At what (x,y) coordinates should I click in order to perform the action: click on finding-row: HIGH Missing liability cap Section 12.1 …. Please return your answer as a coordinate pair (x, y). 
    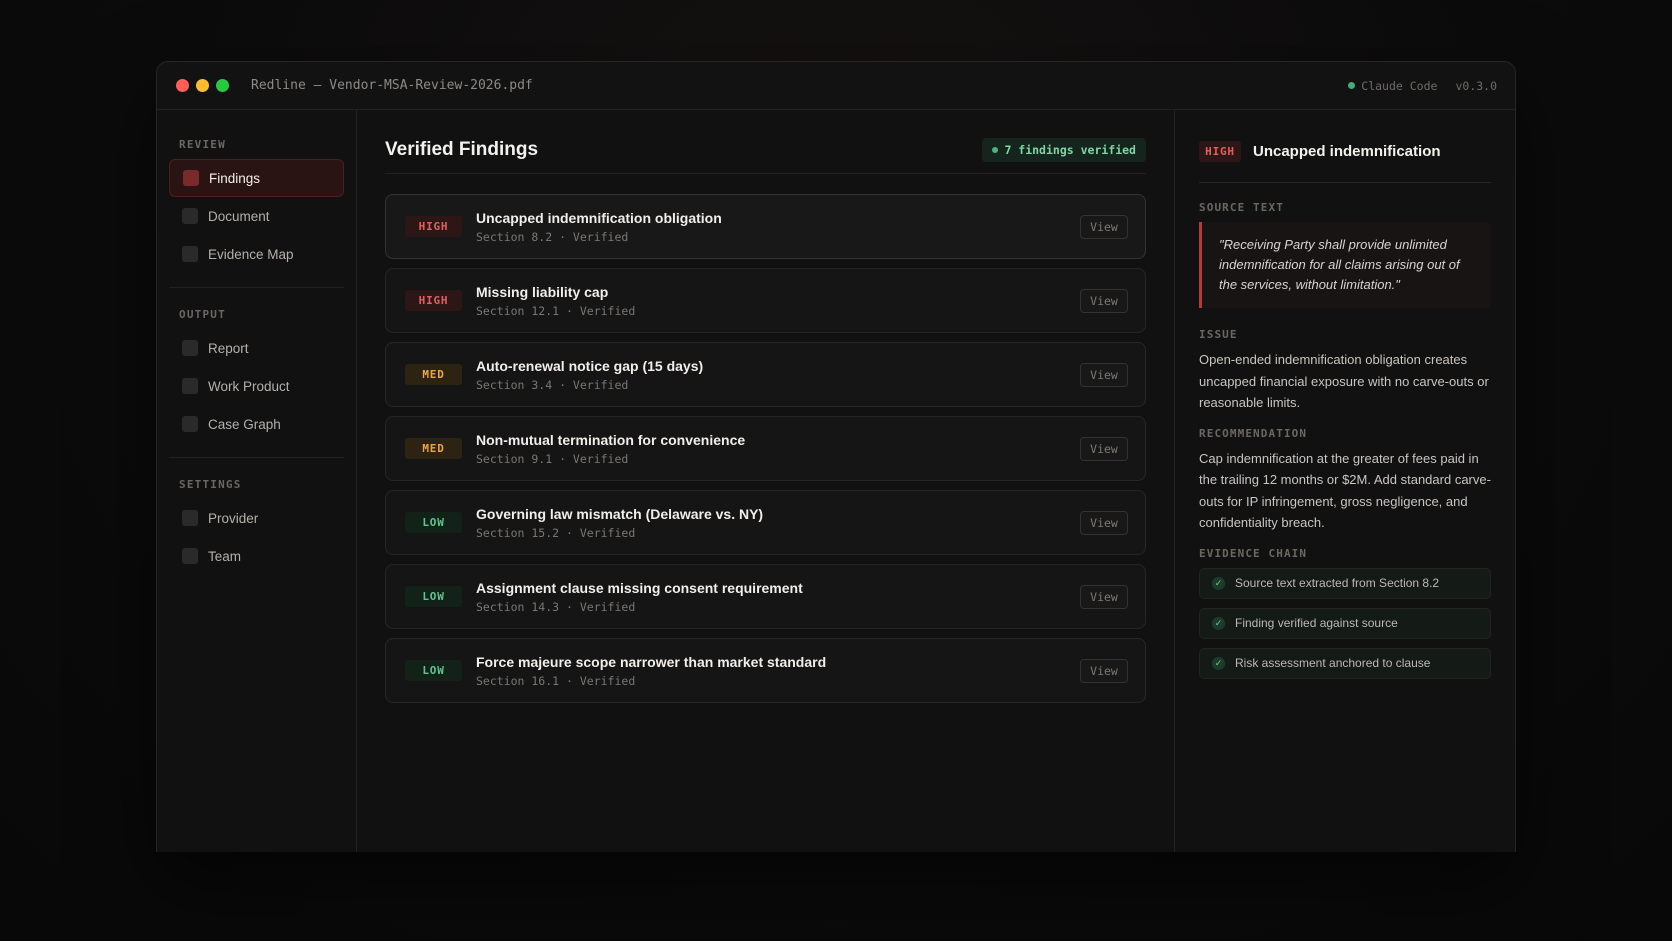
    Looking at the image, I should click on (765, 300).